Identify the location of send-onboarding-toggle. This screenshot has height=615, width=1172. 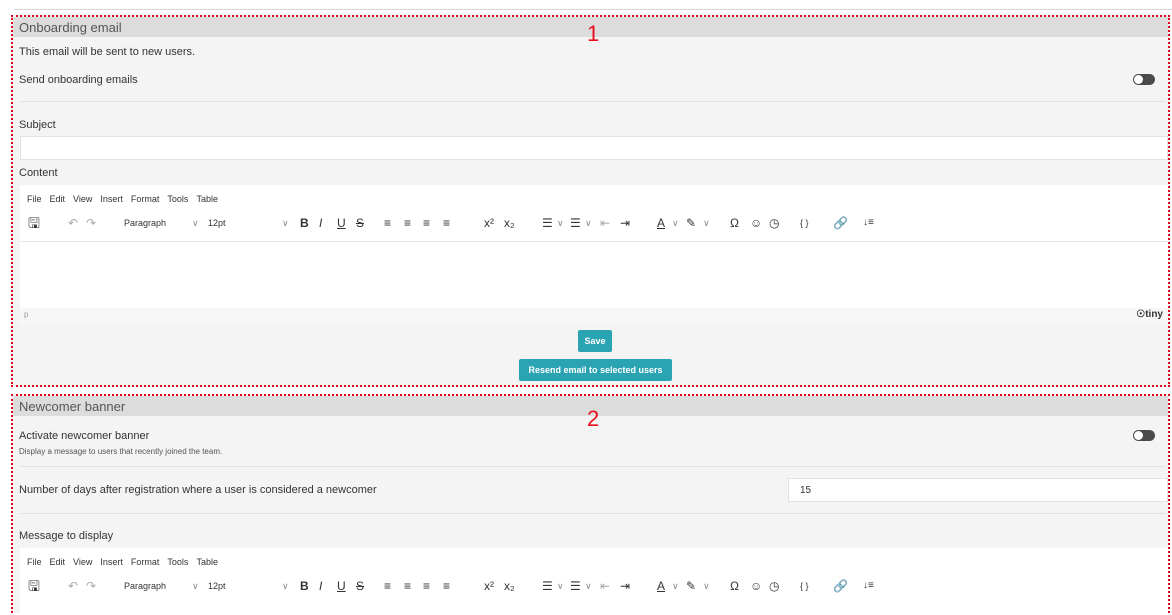
(1144, 79).